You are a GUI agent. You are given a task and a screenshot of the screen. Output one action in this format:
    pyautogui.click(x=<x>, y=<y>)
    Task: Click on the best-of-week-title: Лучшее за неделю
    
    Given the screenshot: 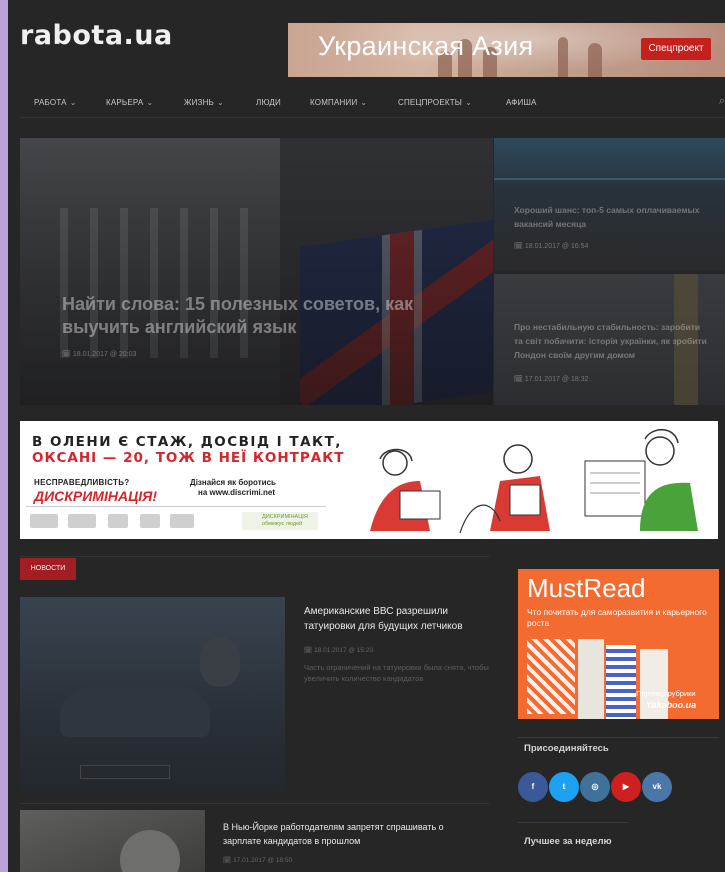 What is the action you would take?
    pyautogui.click(x=568, y=841)
    